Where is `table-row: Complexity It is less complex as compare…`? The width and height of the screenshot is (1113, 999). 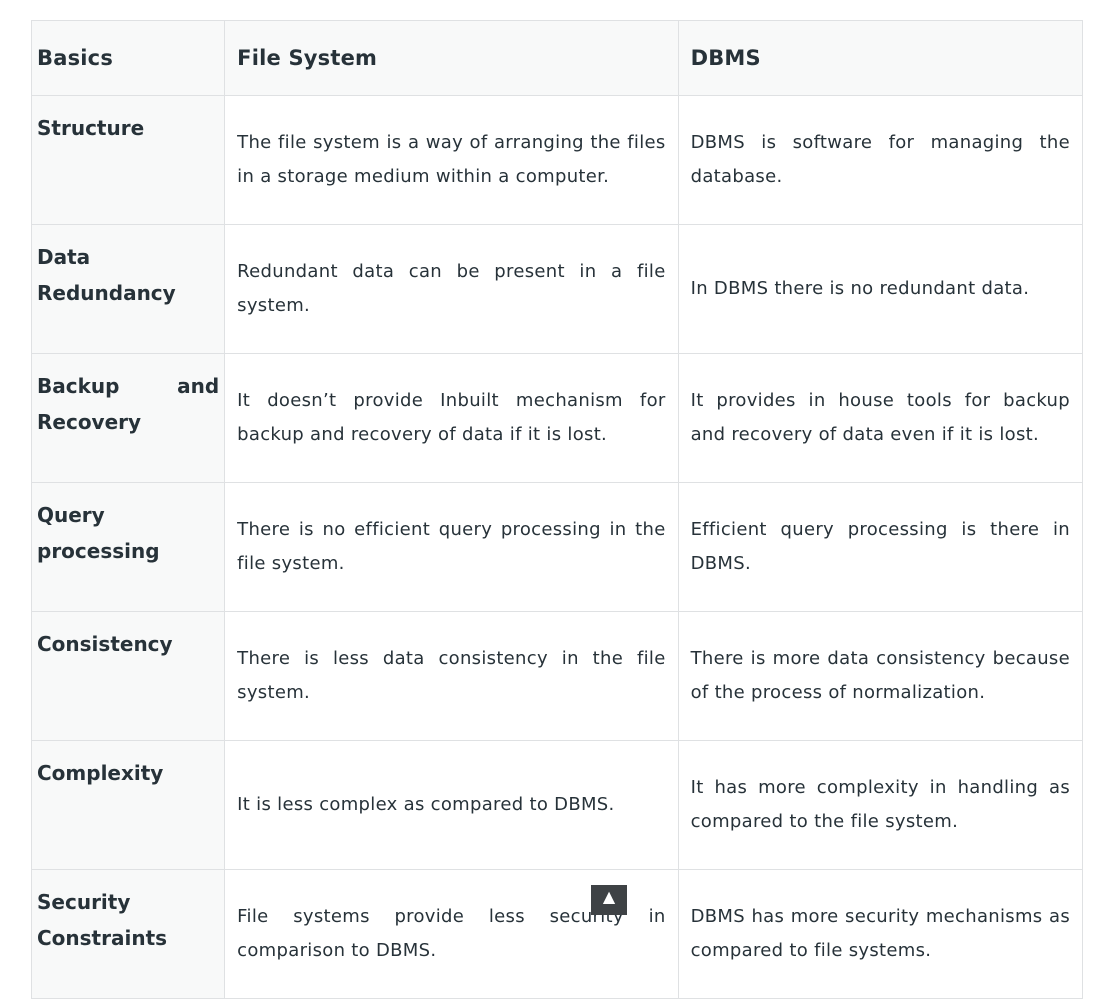
table-row: Complexity It is less complex as compare… is located at coordinates (557, 805).